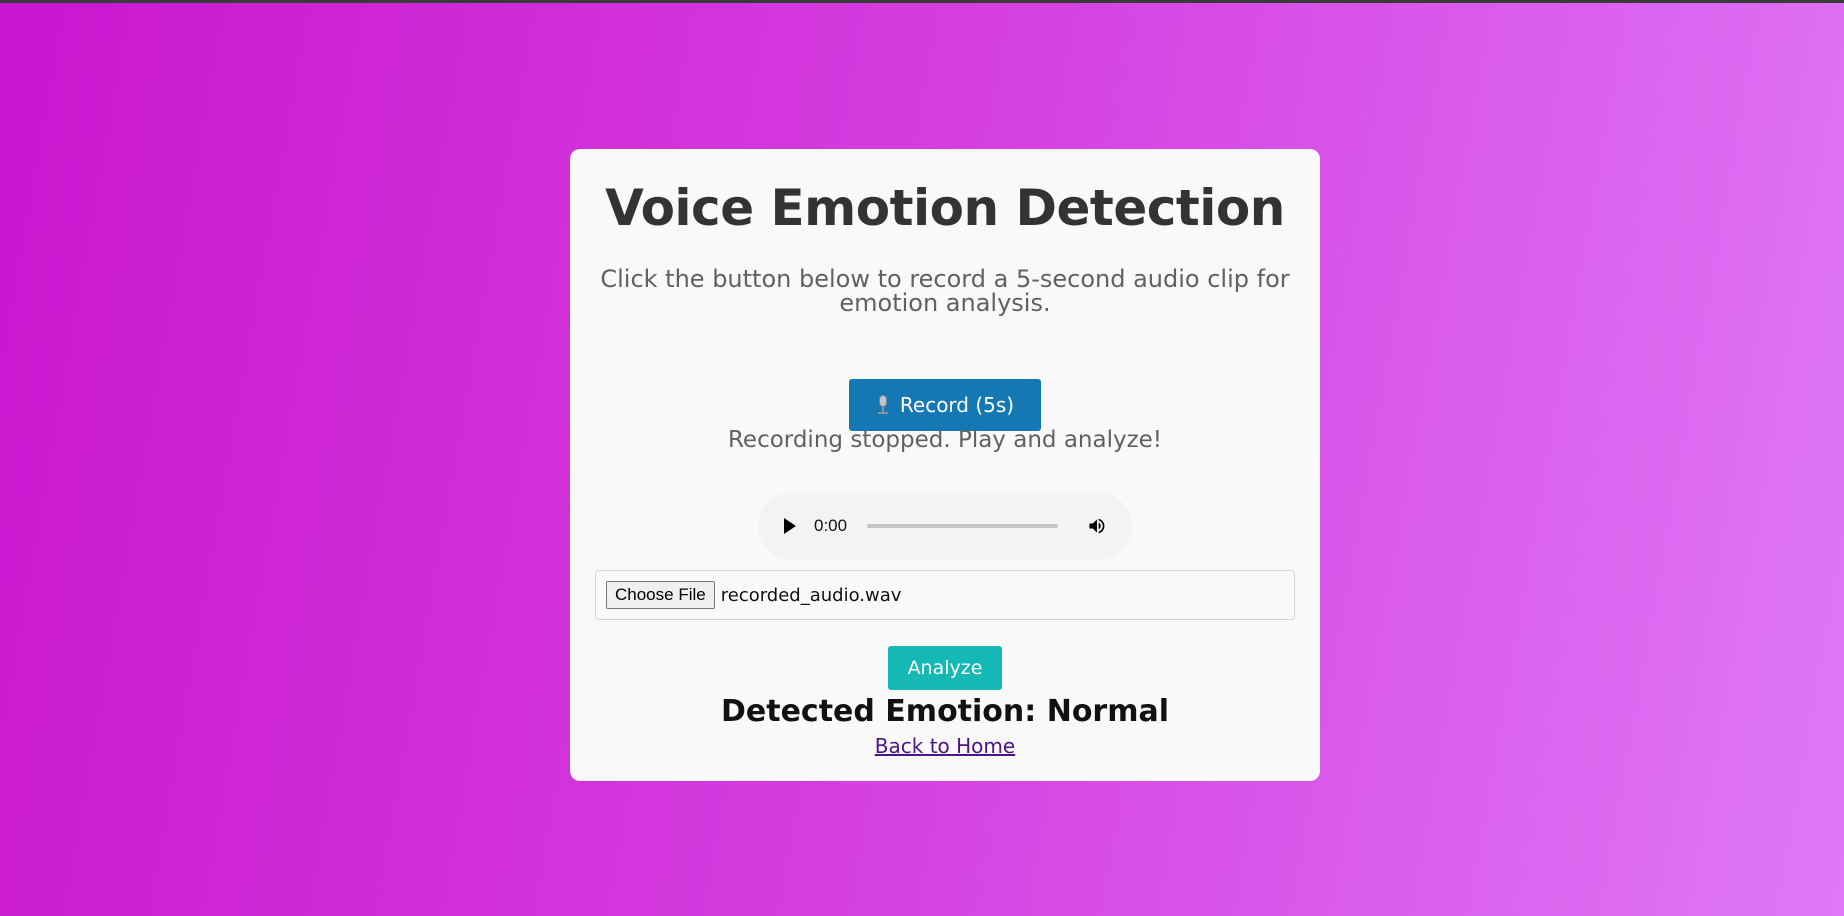 The image size is (1844, 916). What do you see at coordinates (945, 595) in the screenshot?
I see `file-upload-field: Choose File recorded_audio.wav` at bounding box center [945, 595].